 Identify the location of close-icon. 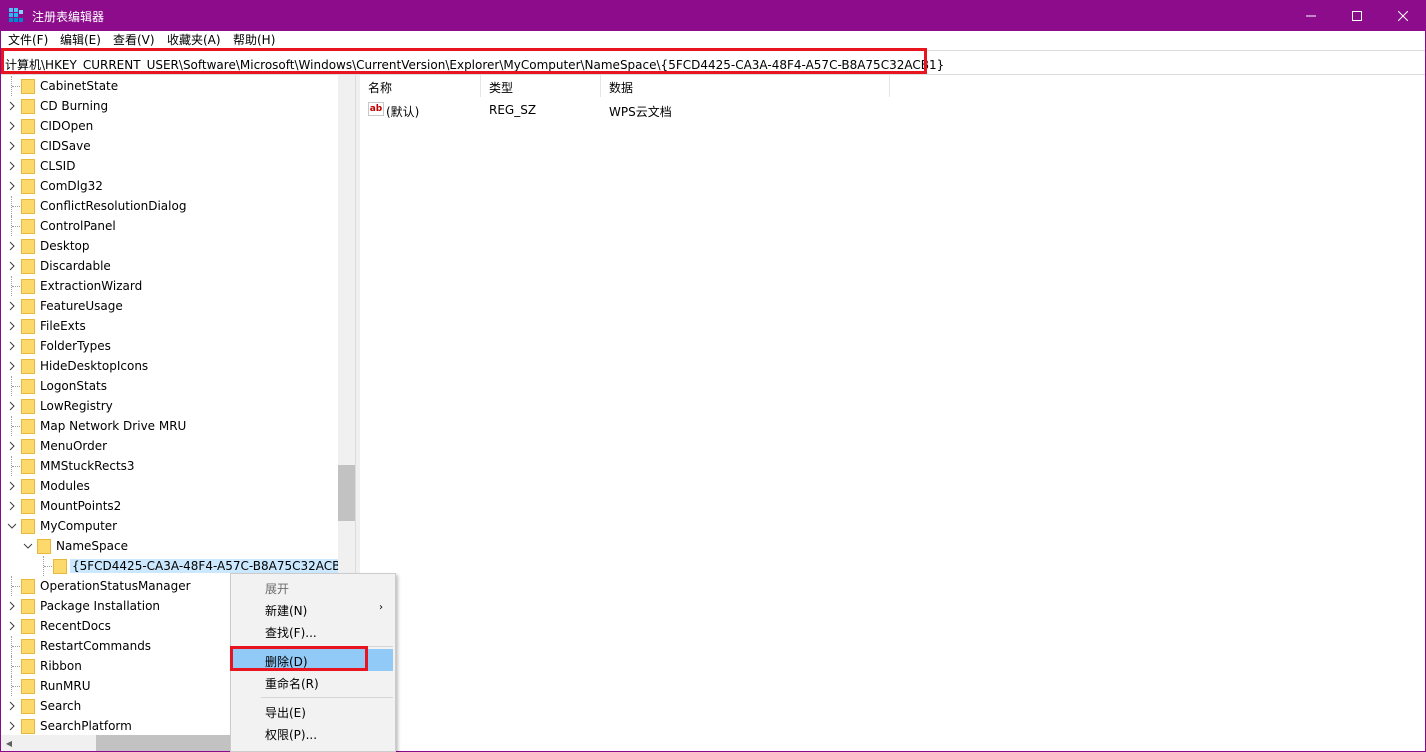
(1403, 15).